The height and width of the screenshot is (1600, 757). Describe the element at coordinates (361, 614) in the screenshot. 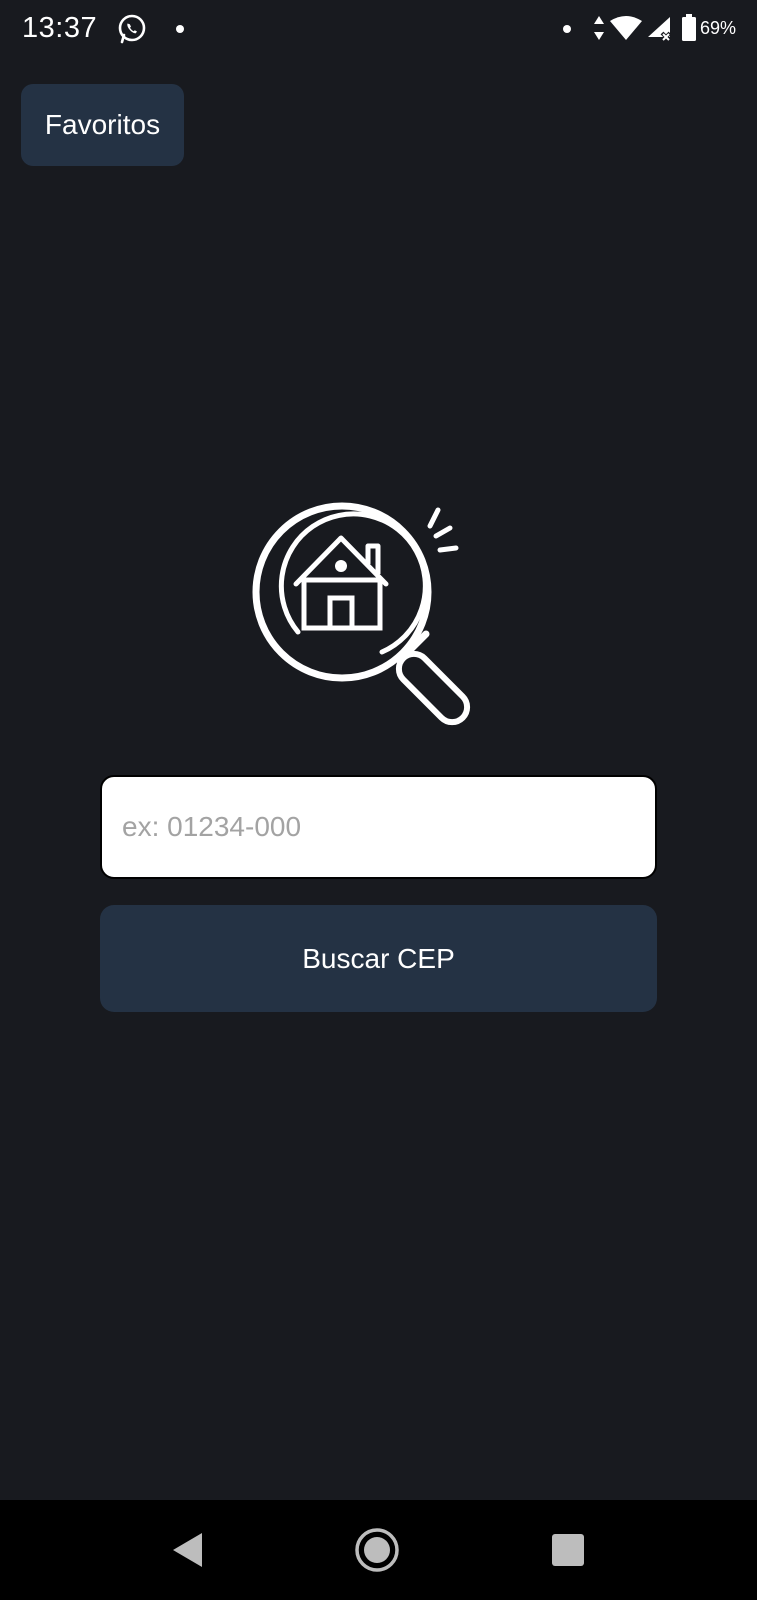

I see `house-search-icon` at that location.